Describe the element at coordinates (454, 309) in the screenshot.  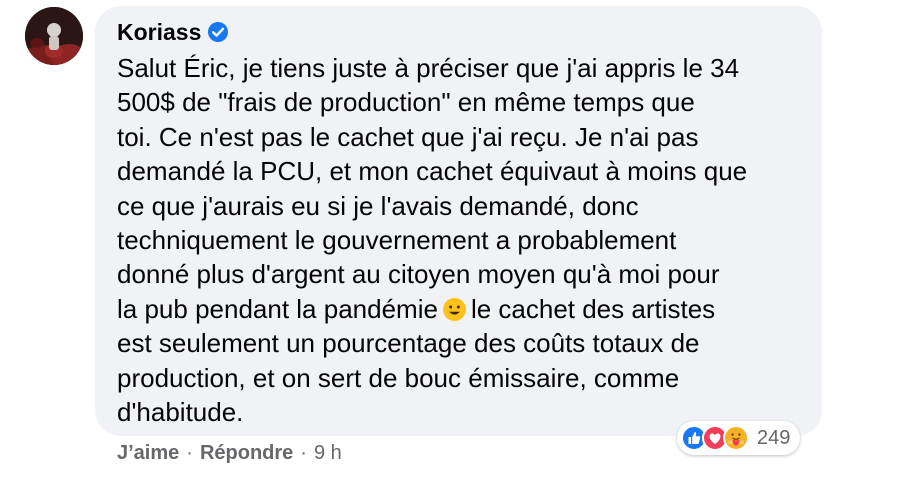
I see `smiling-face-emoji-icon` at that location.